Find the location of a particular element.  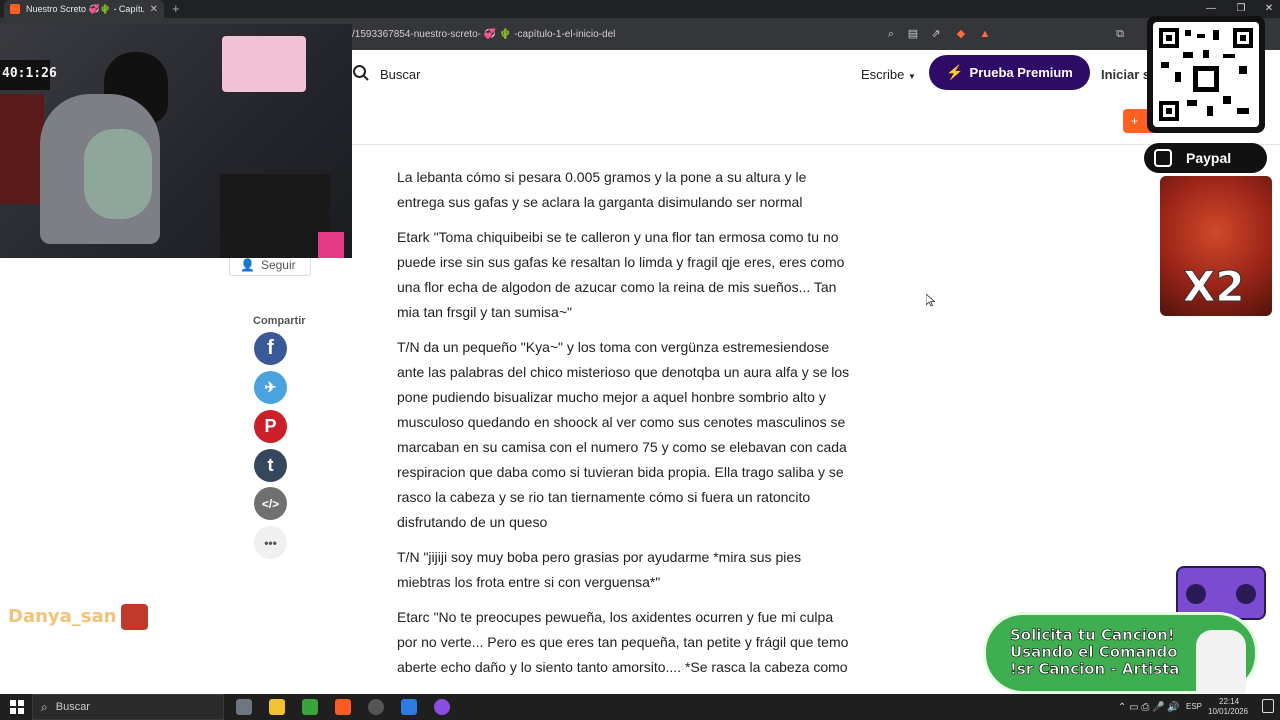

facebook-icon: f is located at coordinates (270, 348).